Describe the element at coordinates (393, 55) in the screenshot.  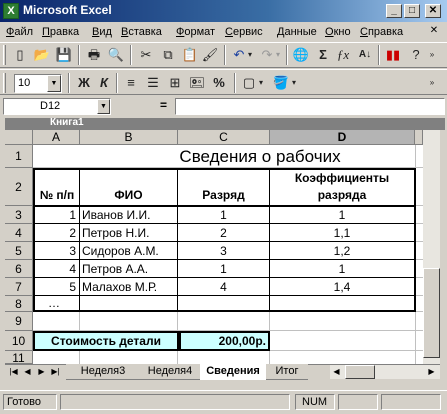
I see `chart-wizard-icon: ▮▮` at that location.